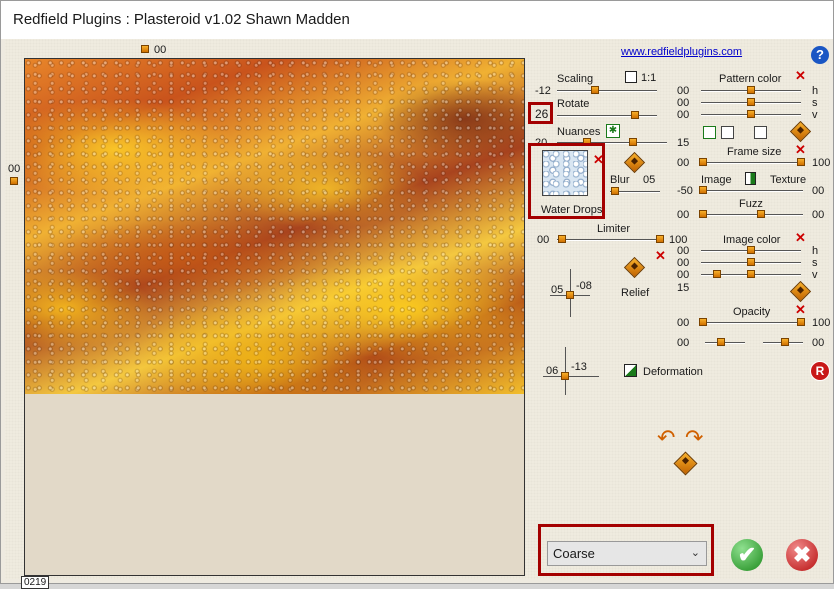 The height and width of the screenshot is (589, 834). What do you see at coordinates (570, 295) in the screenshot?
I see `relief-handle` at bounding box center [570, 295].